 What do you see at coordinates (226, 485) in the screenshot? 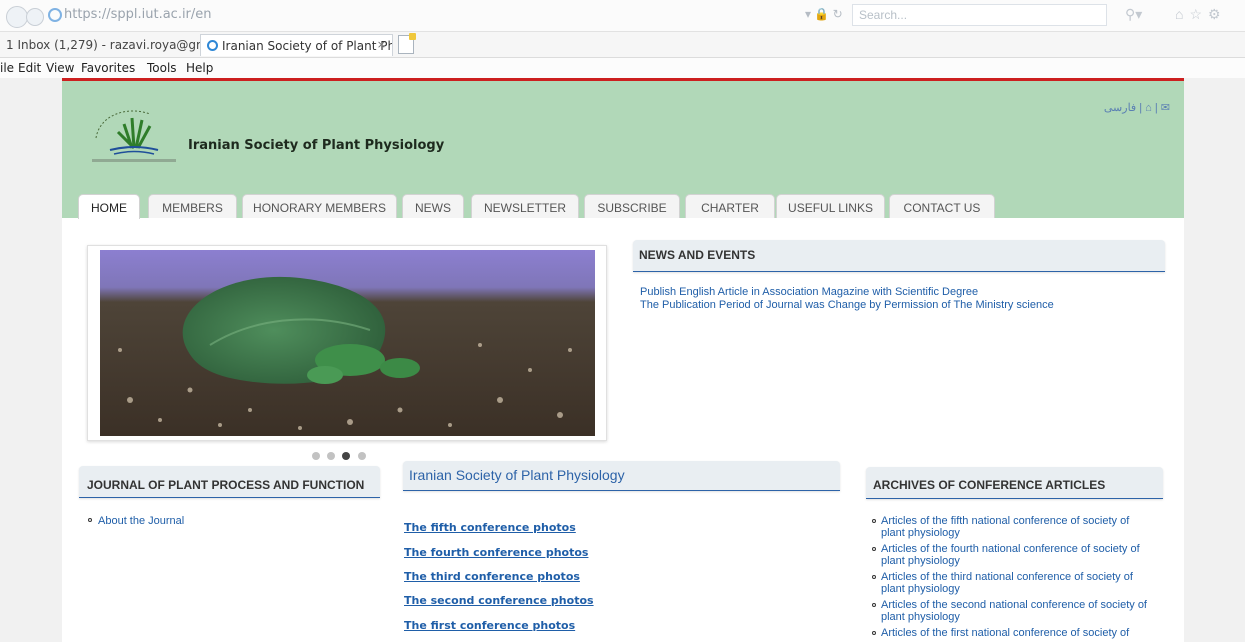
I see `journal-heading: JOURNAL OF PLANT PROCESS AND FUNCTION` at bounding box center [226, 485].